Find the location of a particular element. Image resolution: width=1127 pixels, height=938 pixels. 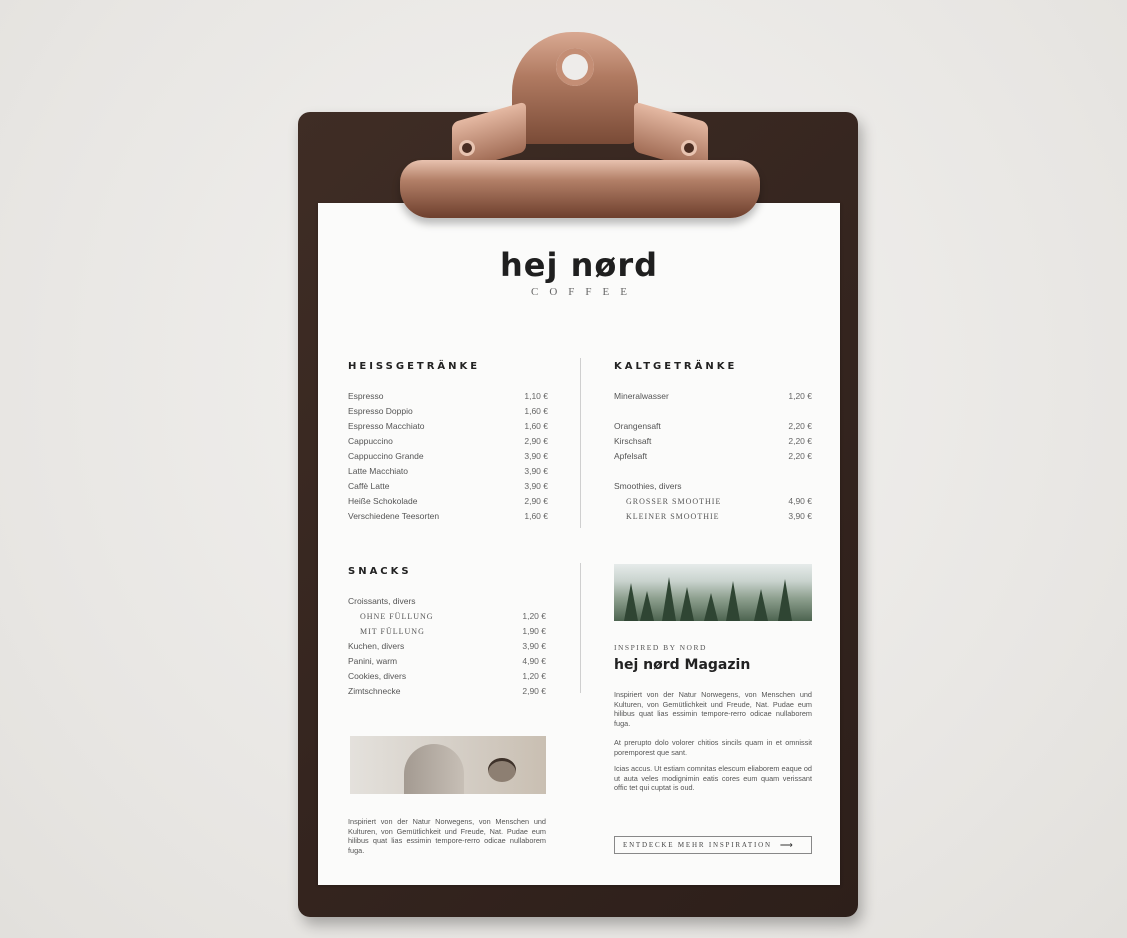

list-item: KLEINER SMOOTHIE 3,90 € is located at coordinates (719, 516).